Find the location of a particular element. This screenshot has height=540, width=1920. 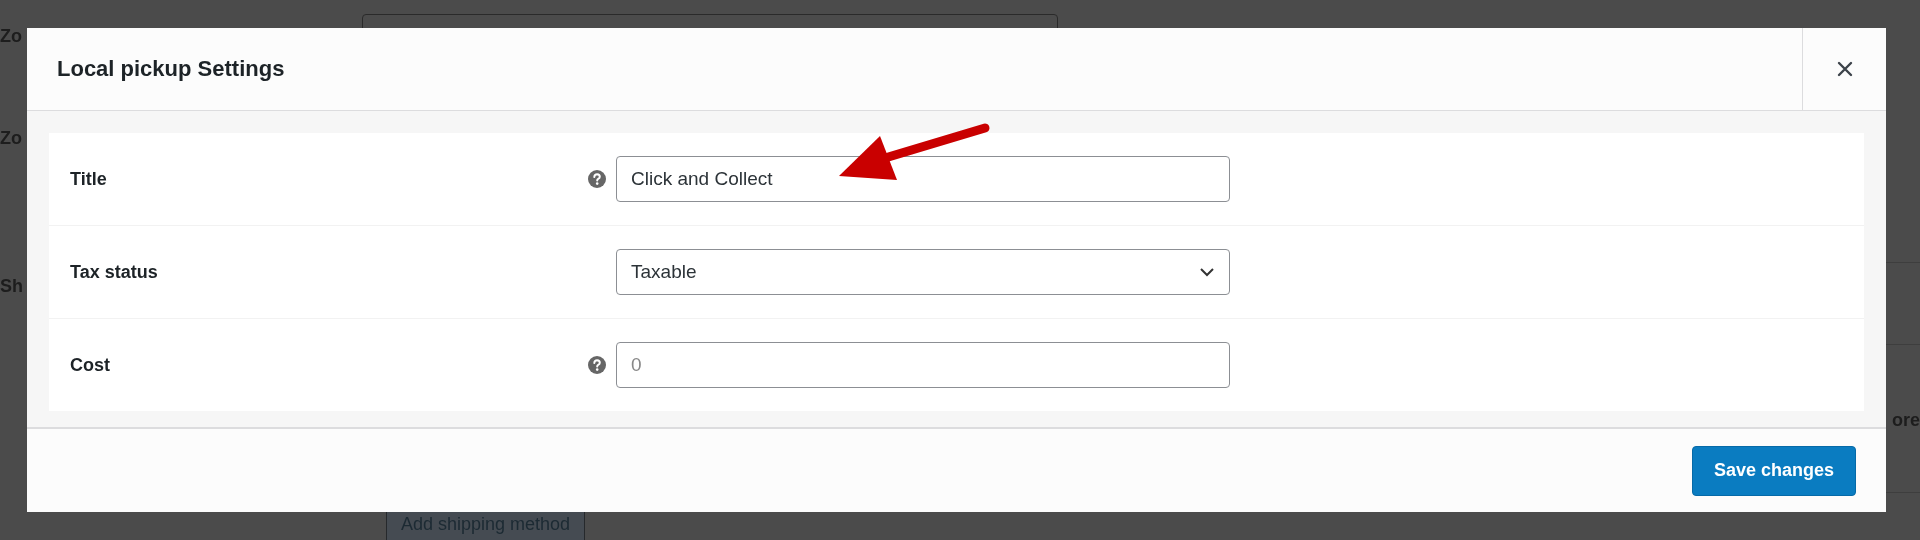

modal-title: Local pickup Settings is located at coordinates (171, 69).